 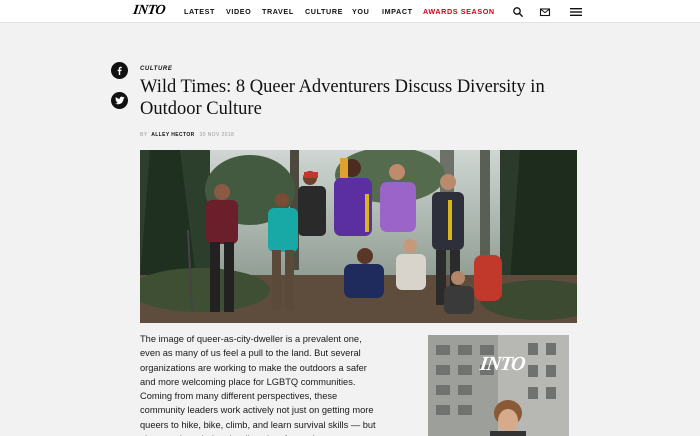 What do you see at coordinates (238, 11) in the screenshot?
I see `nav-item-video: VIDEO` at bounding box center [238, 11].